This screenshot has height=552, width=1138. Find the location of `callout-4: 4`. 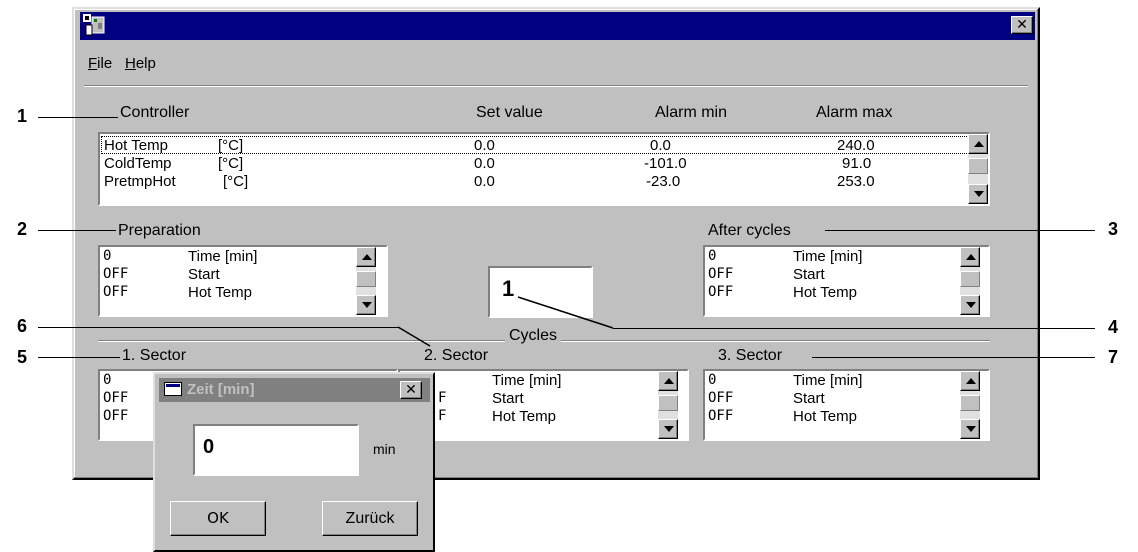

callout-4: 4 is located at coordinates (1113, 327).